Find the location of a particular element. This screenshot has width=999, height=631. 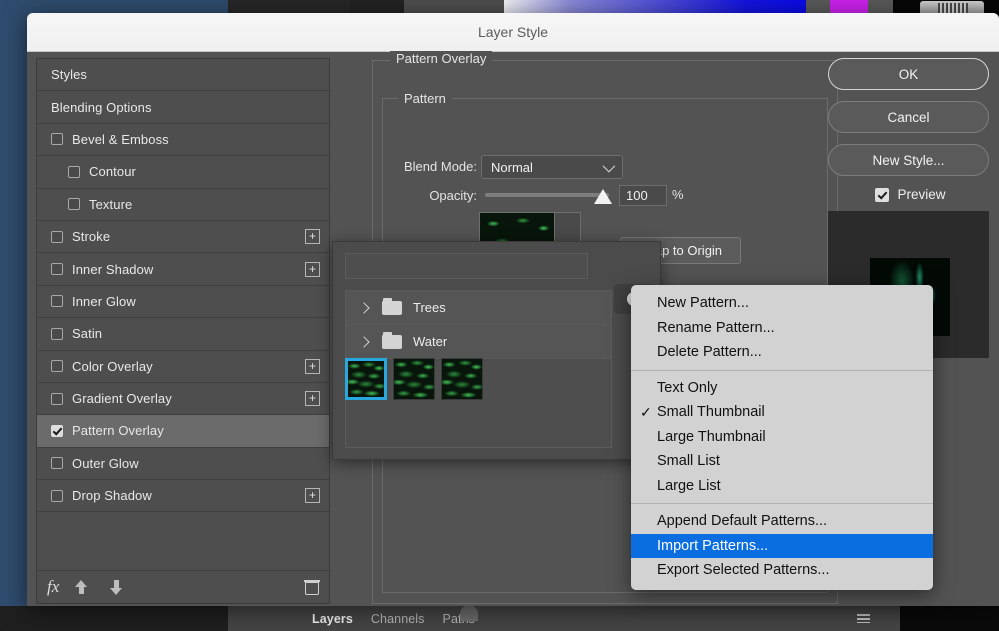

blend-mode-select: Normal is located at coordinates (552, 167).